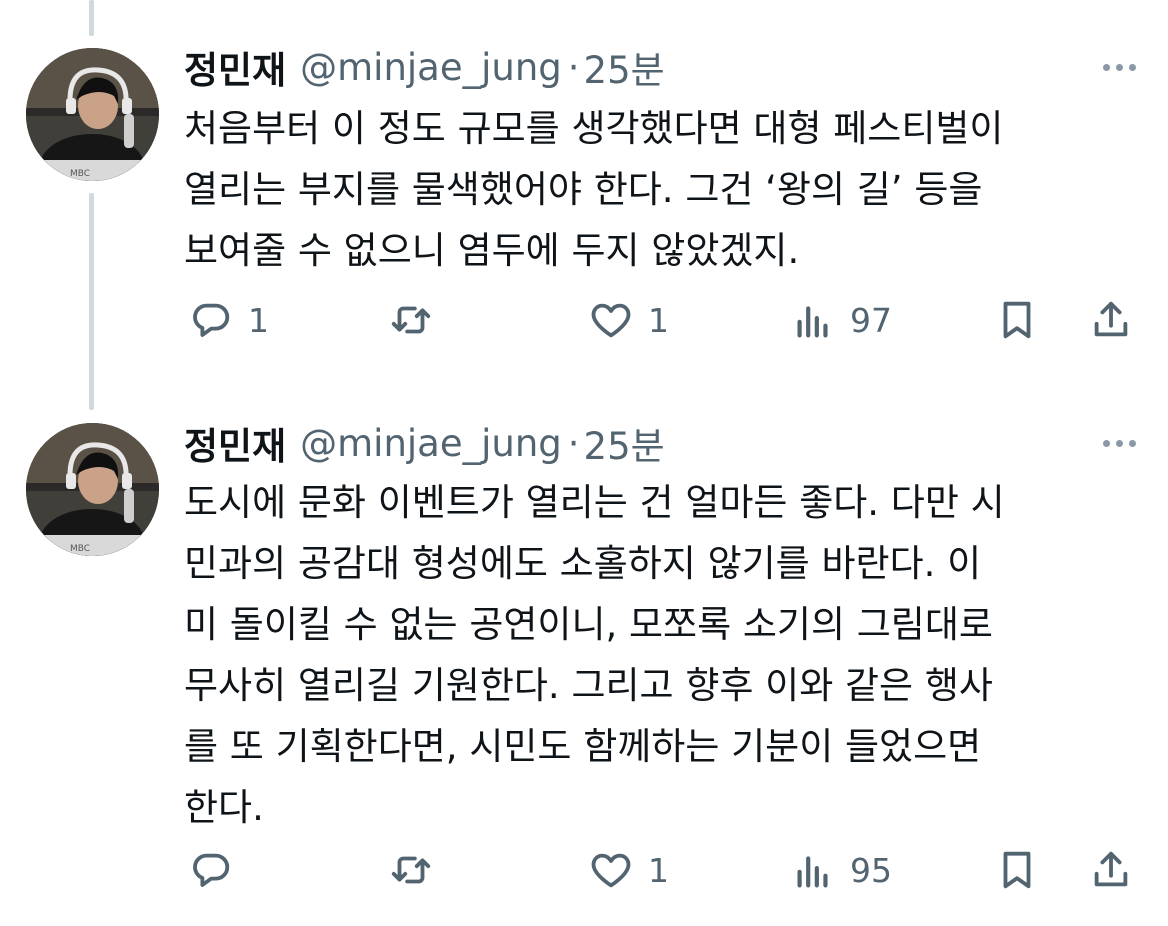 The width and height of the screenshot is (1168, 926). I want to click on tweet-text-line: 도시에 문화 이벤트가 열리는 건 얼마든 좋다. 다만 시, so click(594, 502).